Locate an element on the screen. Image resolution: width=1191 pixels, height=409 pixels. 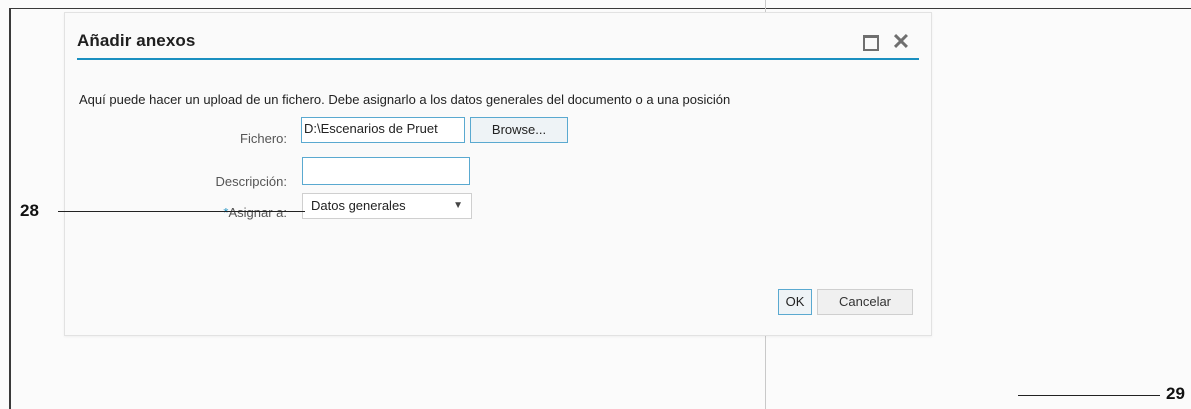
file-label: Fichero: is located at coordinates (263, 138).